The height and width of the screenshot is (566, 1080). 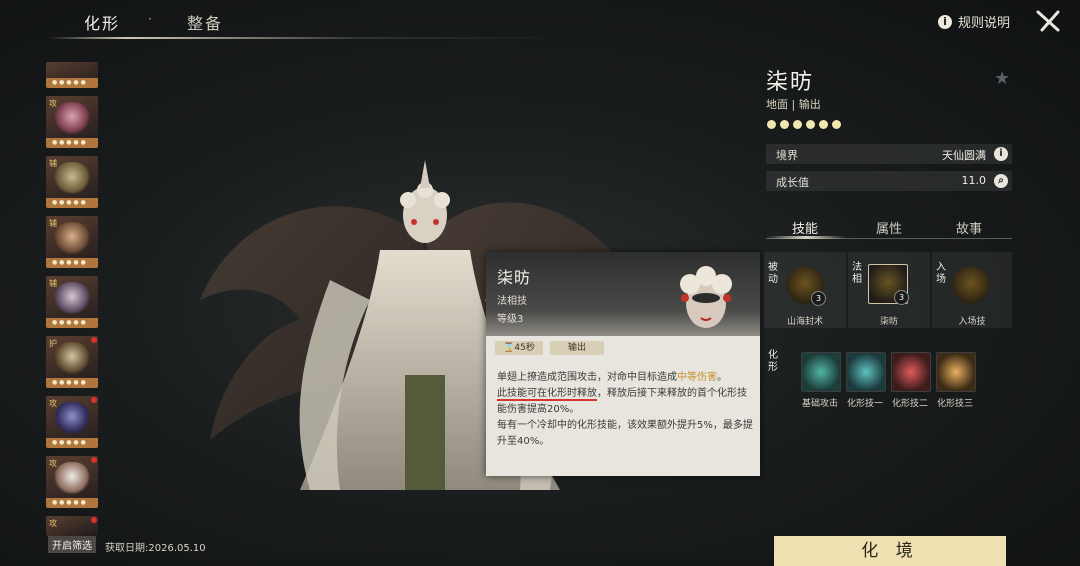 What do you see at coordinates (964, 155) in the screenshot?
I see `realm-value: 天仙圆满` at bounding box center [964, 155].